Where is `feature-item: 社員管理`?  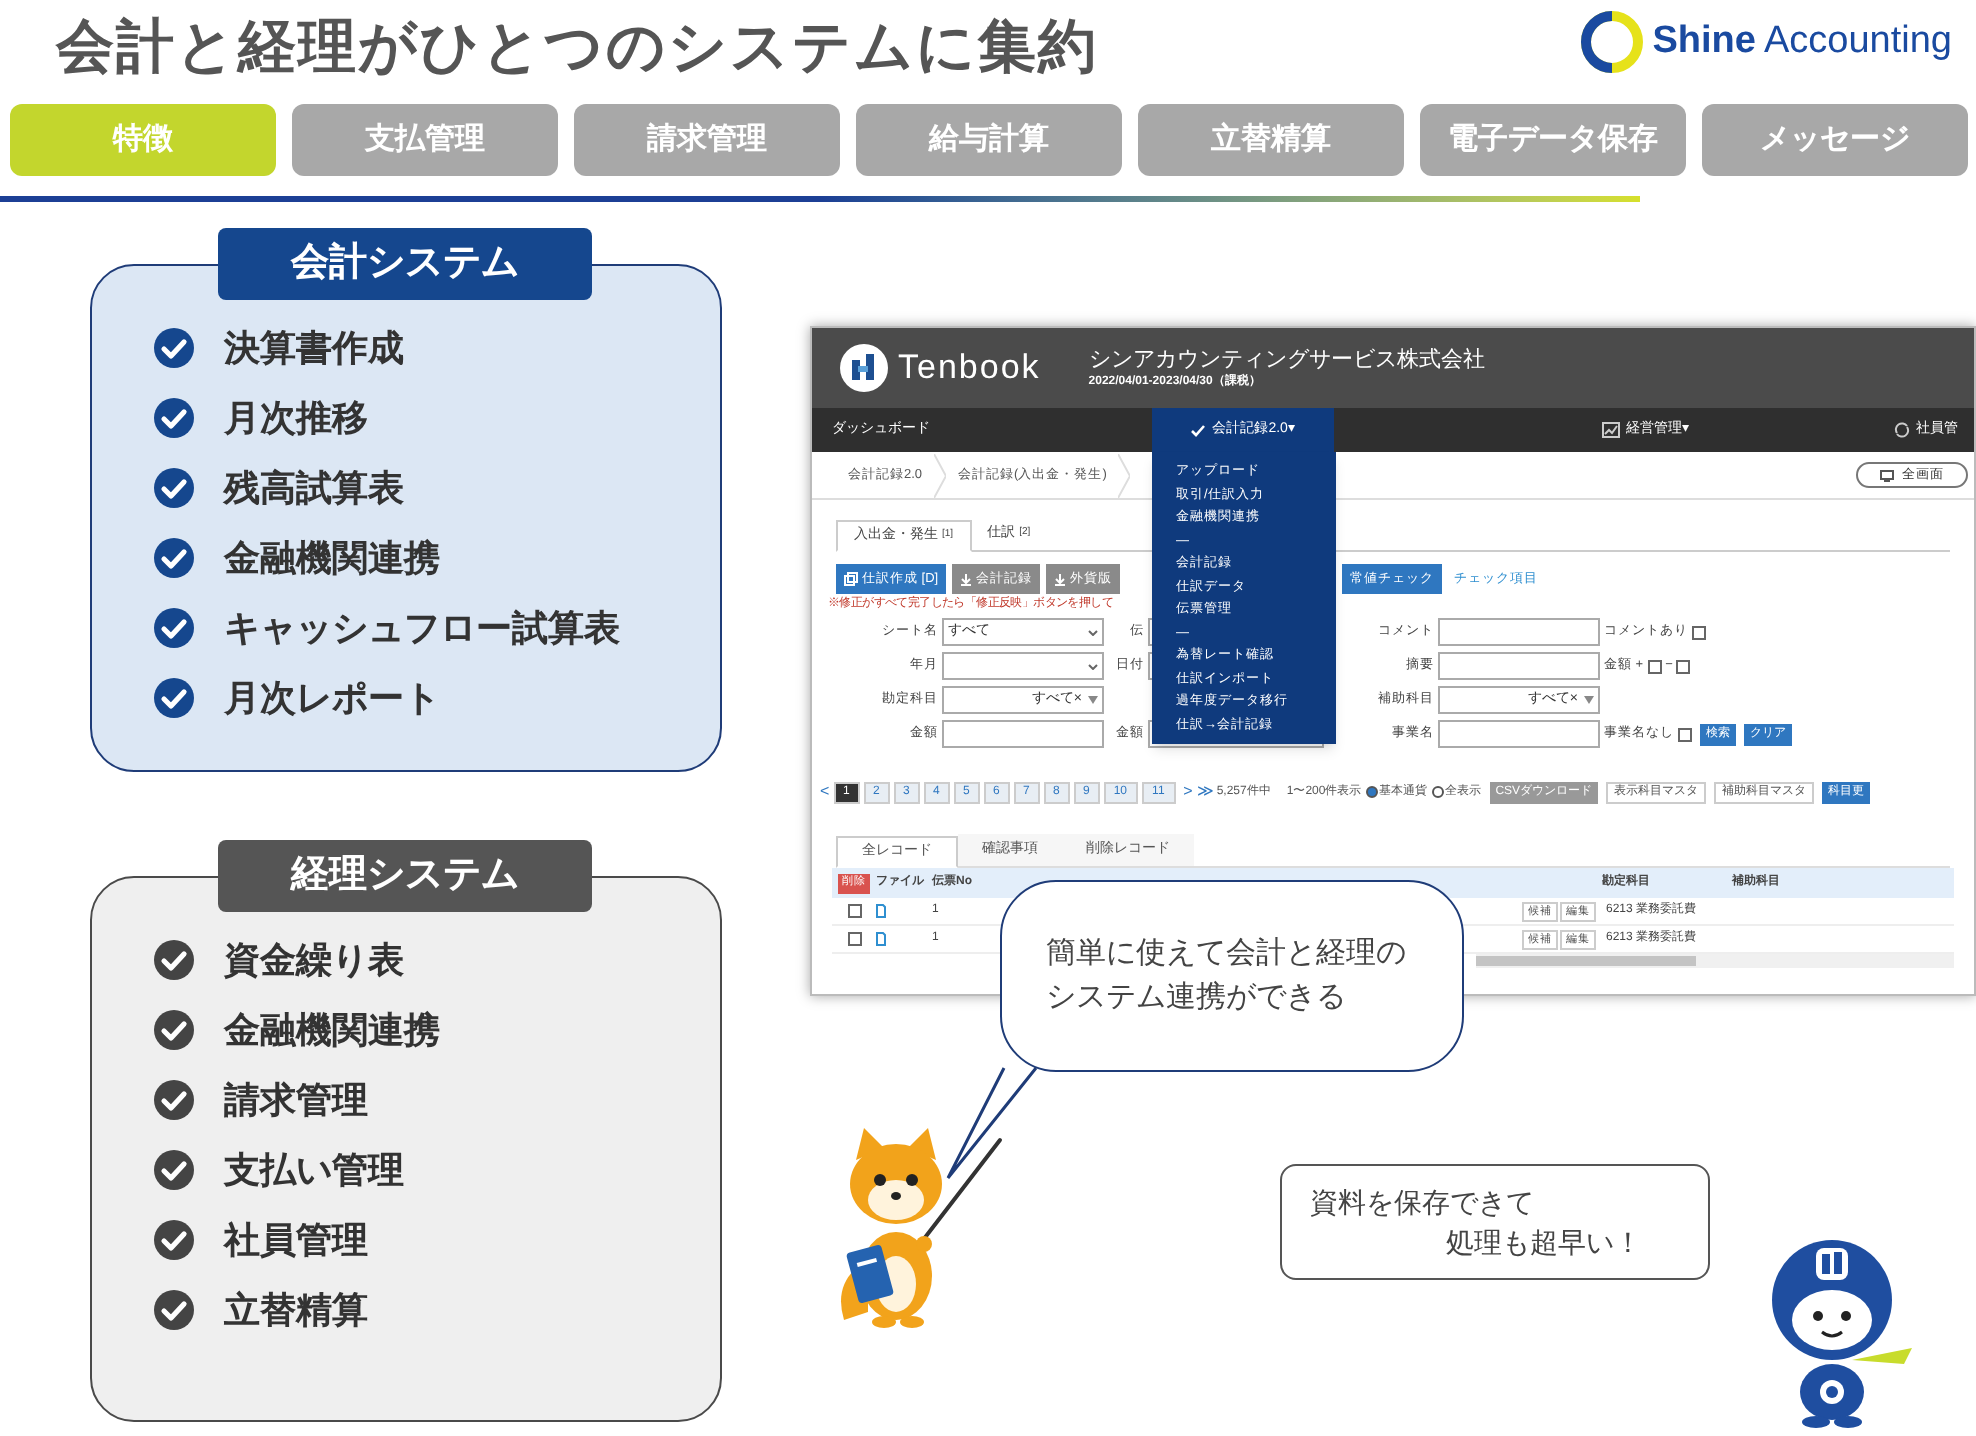
feature-item: 社員管理 is located at coordinates (296, 1240).